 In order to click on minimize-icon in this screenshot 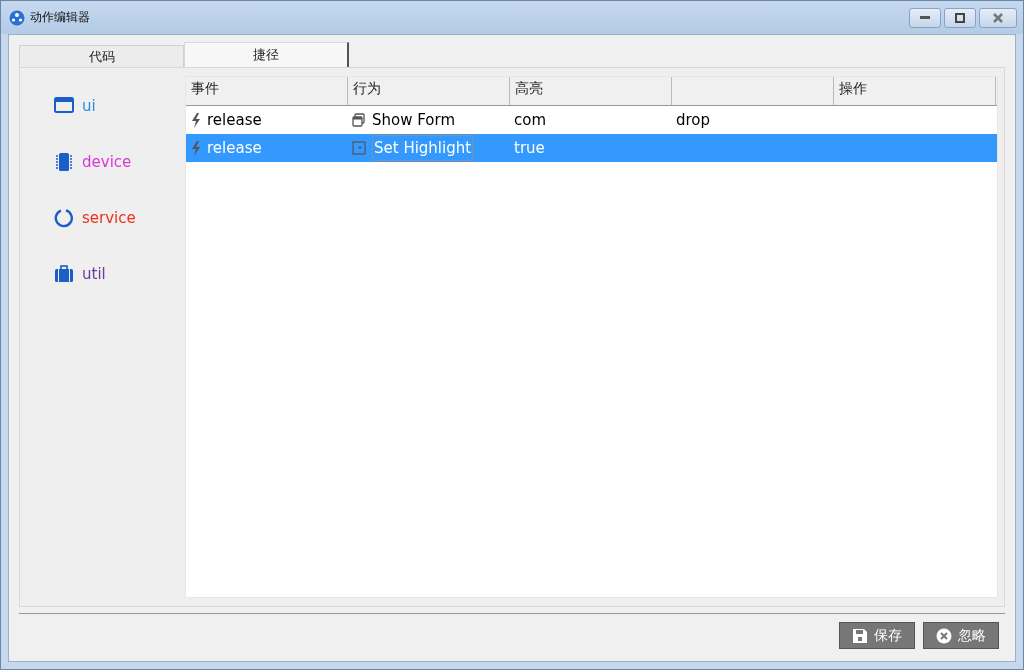, I will do `click(925, 18)`.